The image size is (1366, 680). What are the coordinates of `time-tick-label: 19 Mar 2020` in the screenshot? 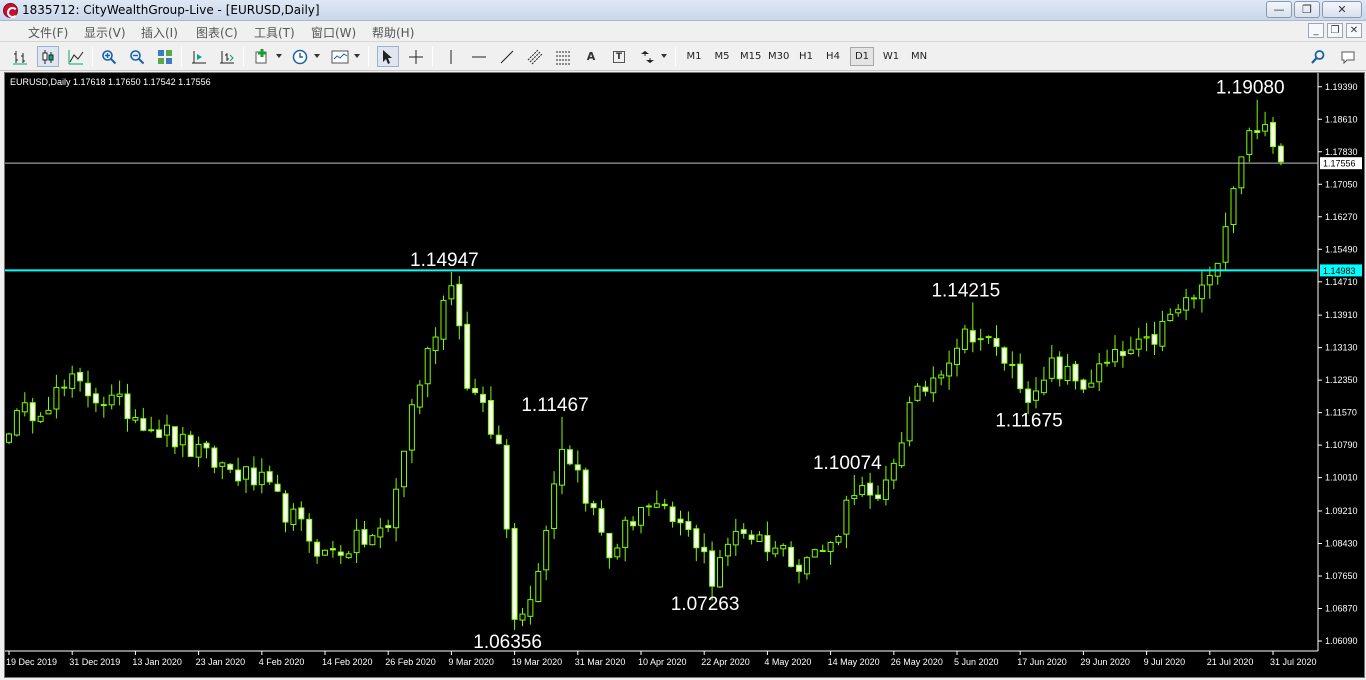 It's located at (537, 662).